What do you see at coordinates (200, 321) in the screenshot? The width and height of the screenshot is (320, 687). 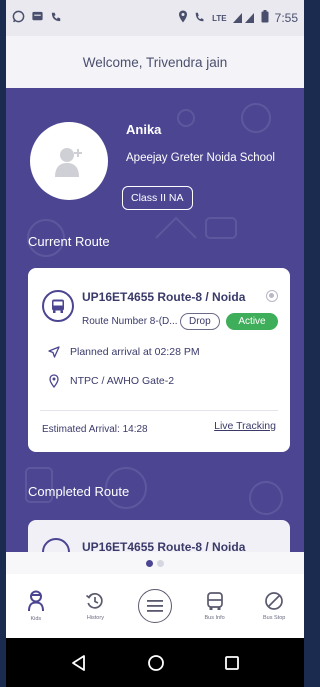 I see `trip-type-badge: Drop` at bounding box center [200, 321].